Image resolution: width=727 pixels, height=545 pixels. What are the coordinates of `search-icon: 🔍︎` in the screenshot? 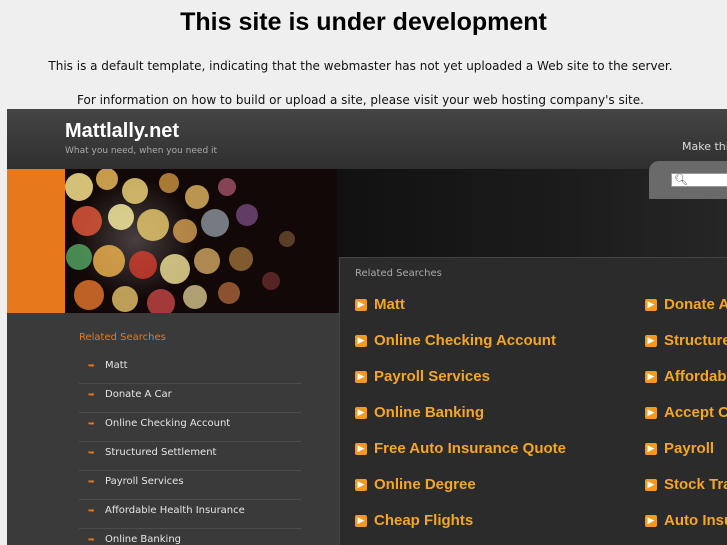 It's located at (681, 180).